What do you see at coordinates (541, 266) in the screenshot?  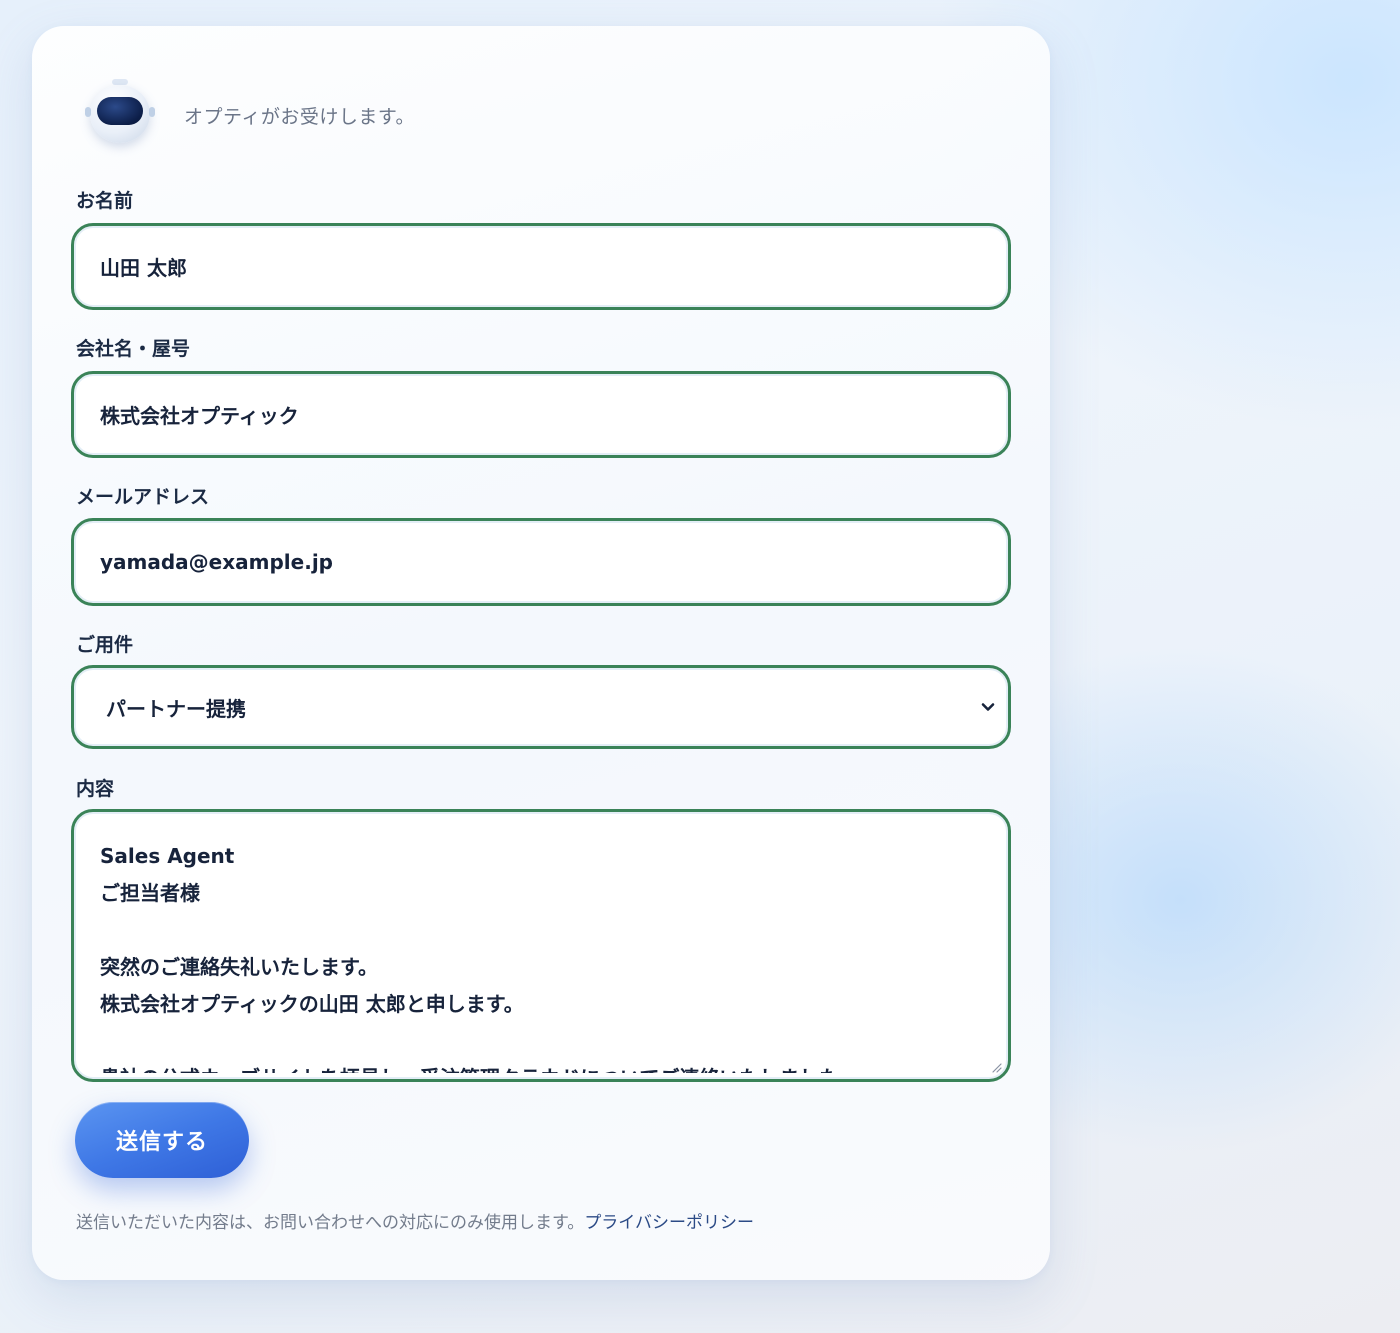 I see `name-field: 山田 太郎` at bounding box center [541, 266].